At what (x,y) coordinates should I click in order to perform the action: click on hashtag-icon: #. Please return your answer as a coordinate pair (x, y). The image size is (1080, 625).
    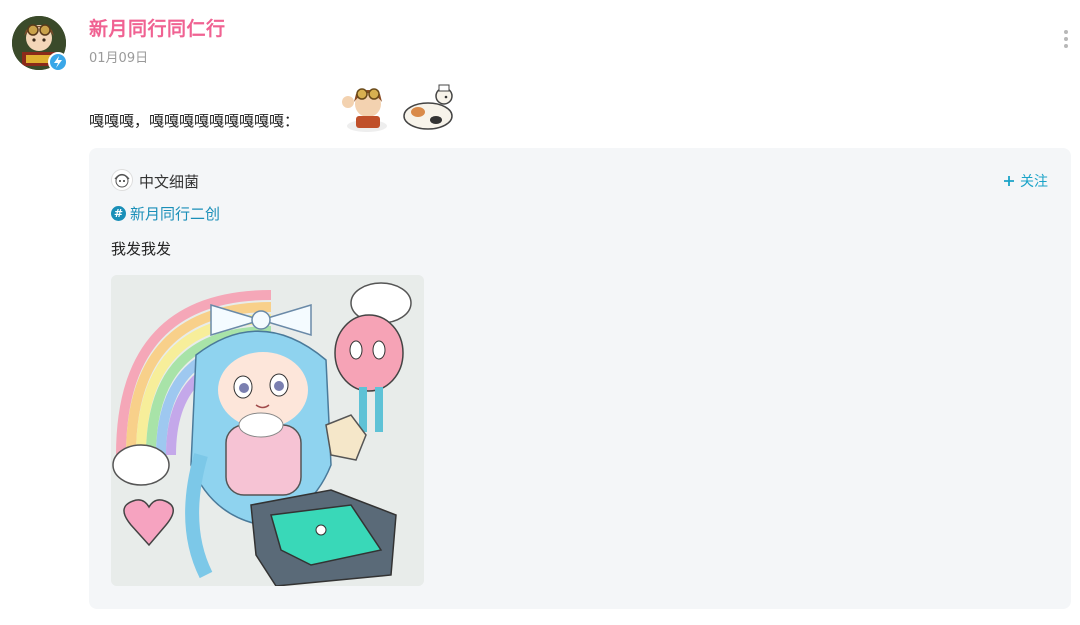
    Looking at the image, I should click on (118, 213).